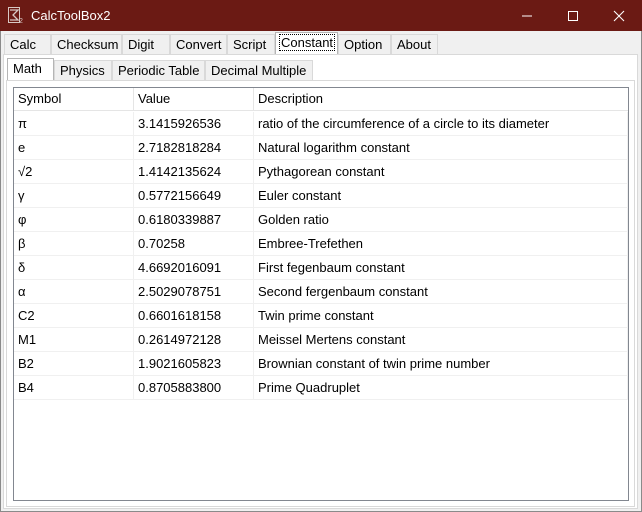 The height and width of the screenshot is (512, 642). I want to click on maximize-button, so click(573, 15).